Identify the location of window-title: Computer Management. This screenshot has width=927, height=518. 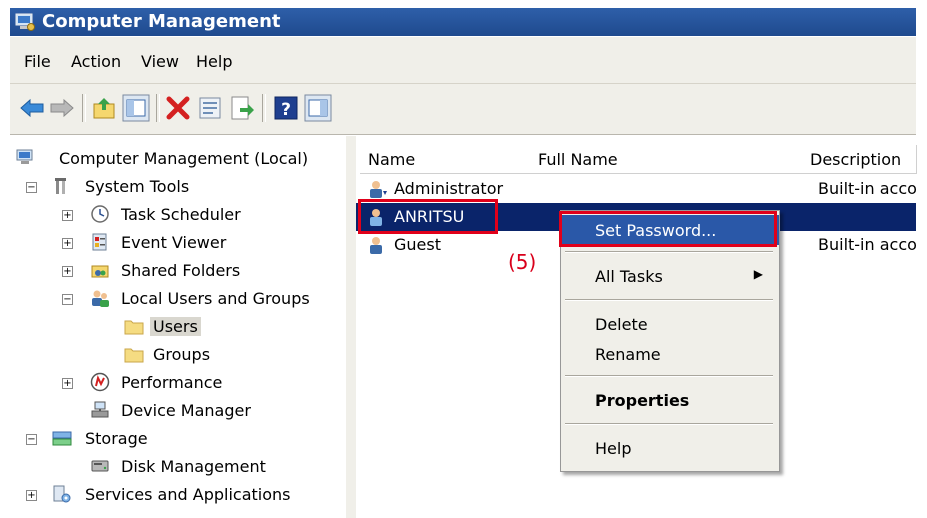
(161, 21).